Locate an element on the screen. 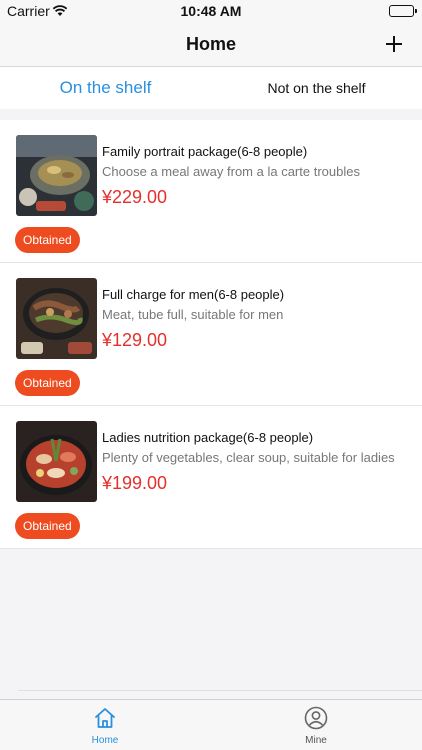 The height and width of the screenshot is (750, 422). shelf-tabs: On the shelf Not on the shelf is located at coordinates (211, 88).